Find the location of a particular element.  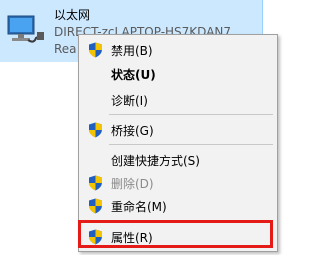

menu-item-delete: 删除(D) is located at coordinates (178, 183).